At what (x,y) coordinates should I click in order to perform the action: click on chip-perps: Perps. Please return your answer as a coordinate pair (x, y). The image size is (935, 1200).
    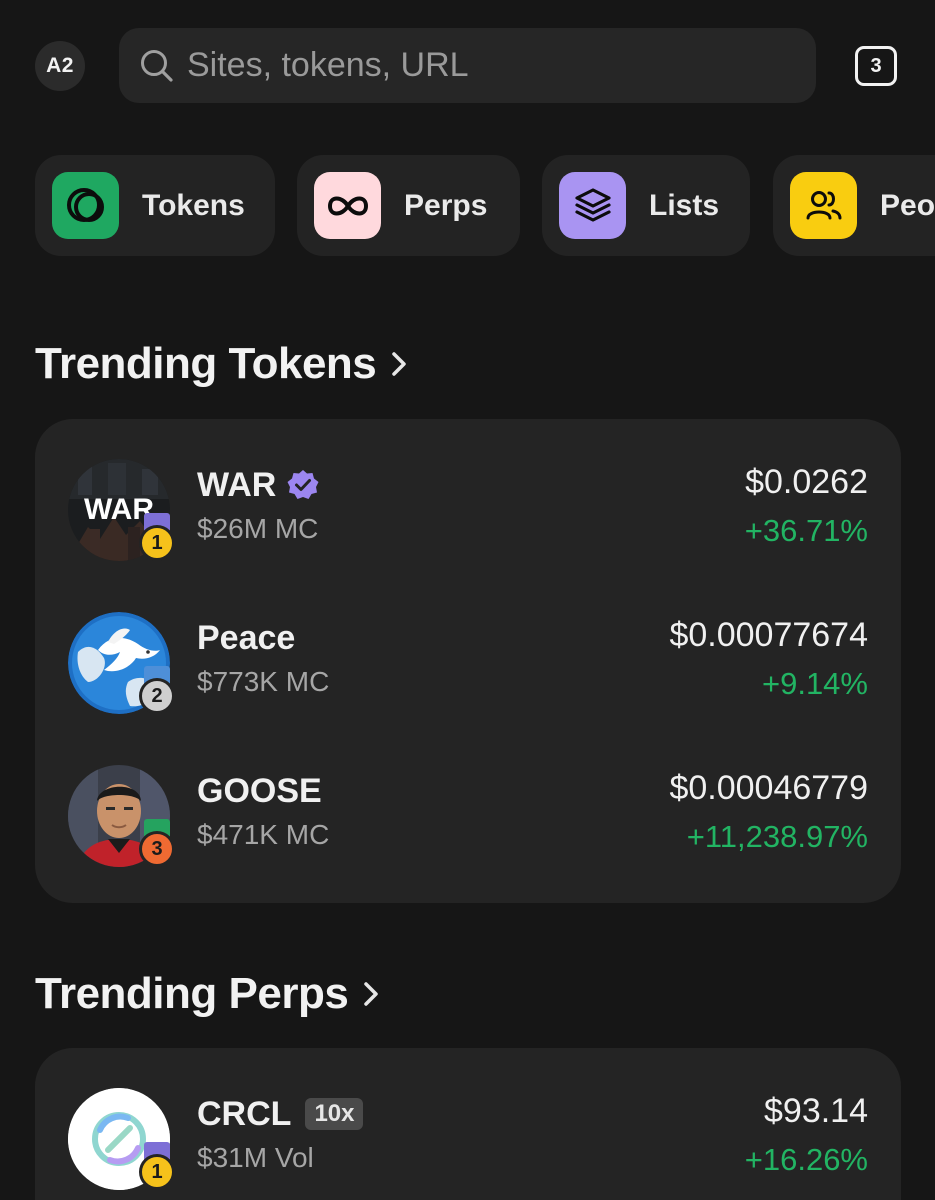
    Looking at the image, I should click on (408, 205).